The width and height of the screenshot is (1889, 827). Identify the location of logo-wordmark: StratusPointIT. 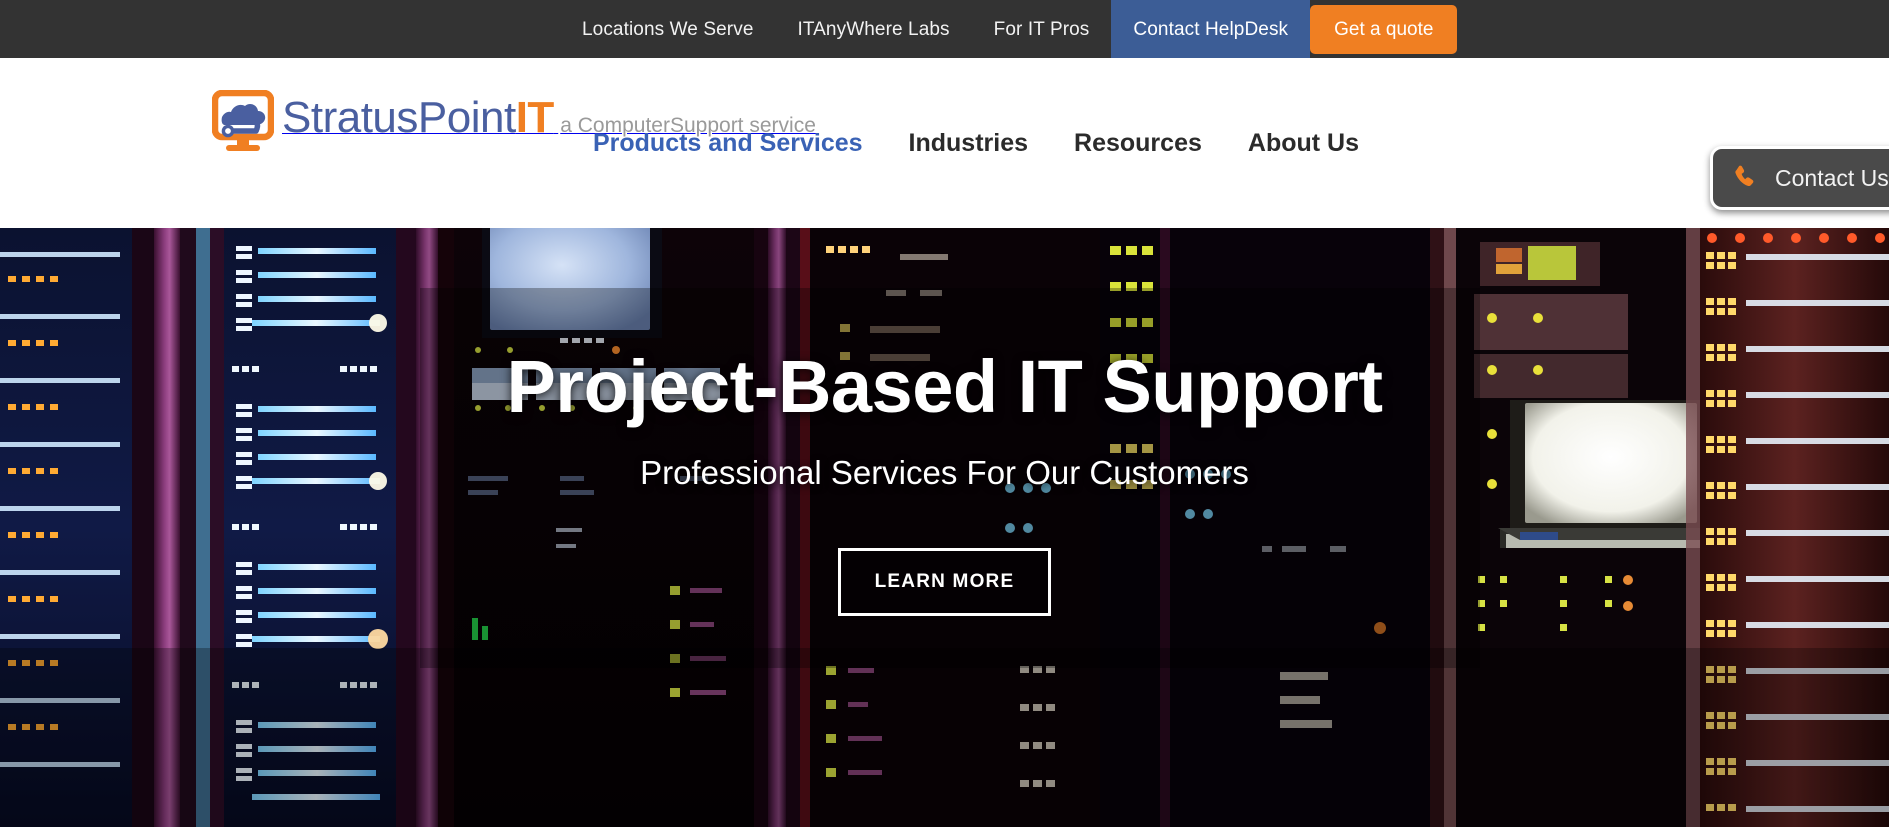
(418, 117).